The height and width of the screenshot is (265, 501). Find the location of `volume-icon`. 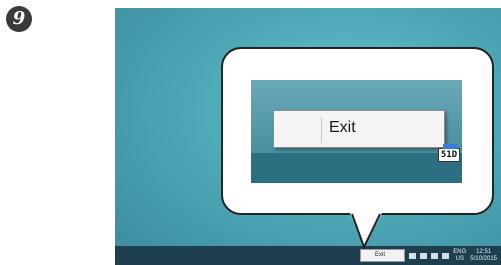

volume-icon is located at coordinates (446, 255).